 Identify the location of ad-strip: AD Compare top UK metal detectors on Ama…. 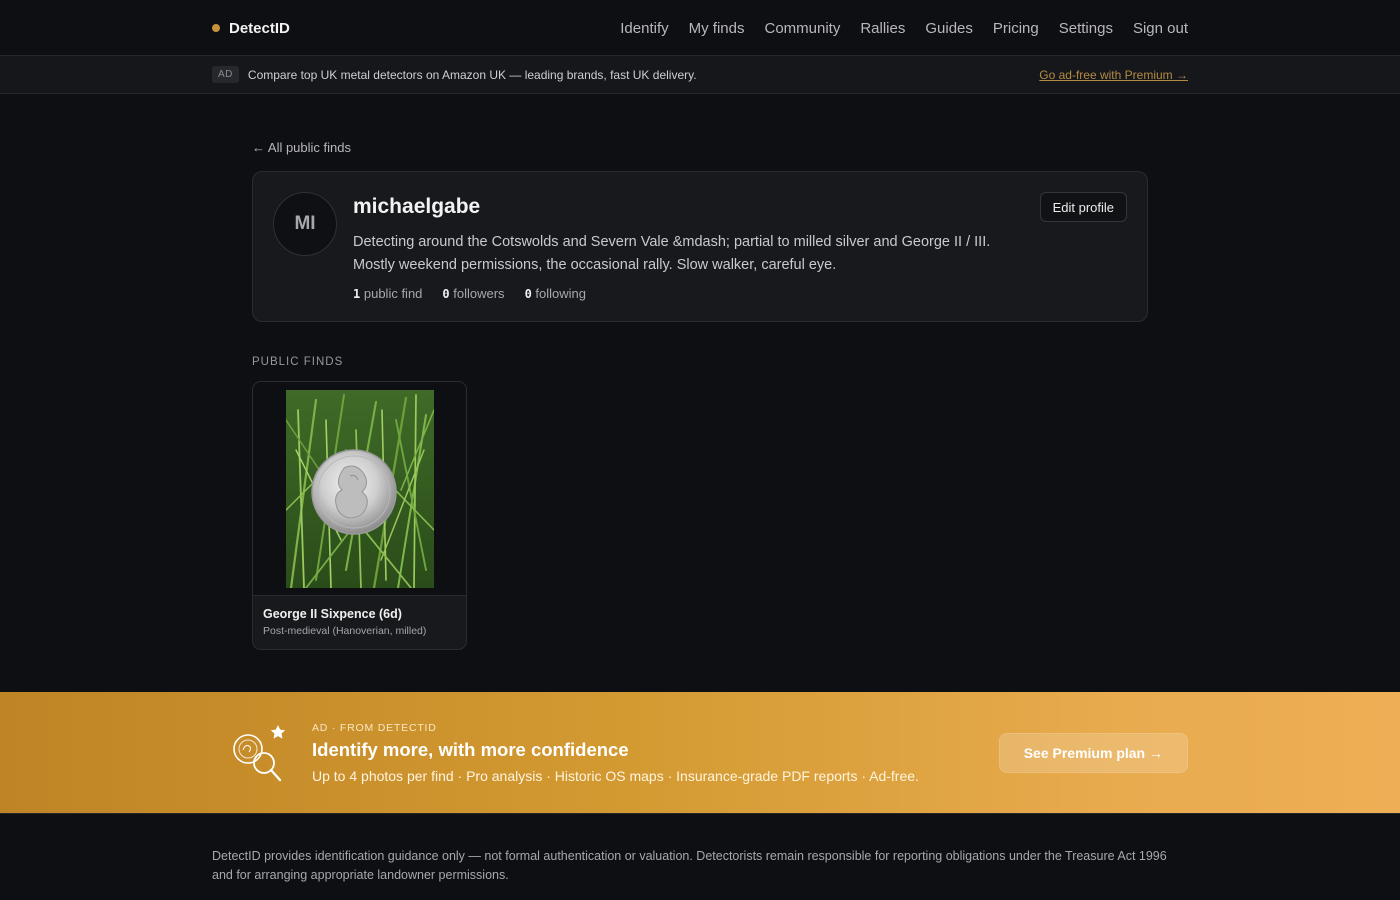
(700, 75).